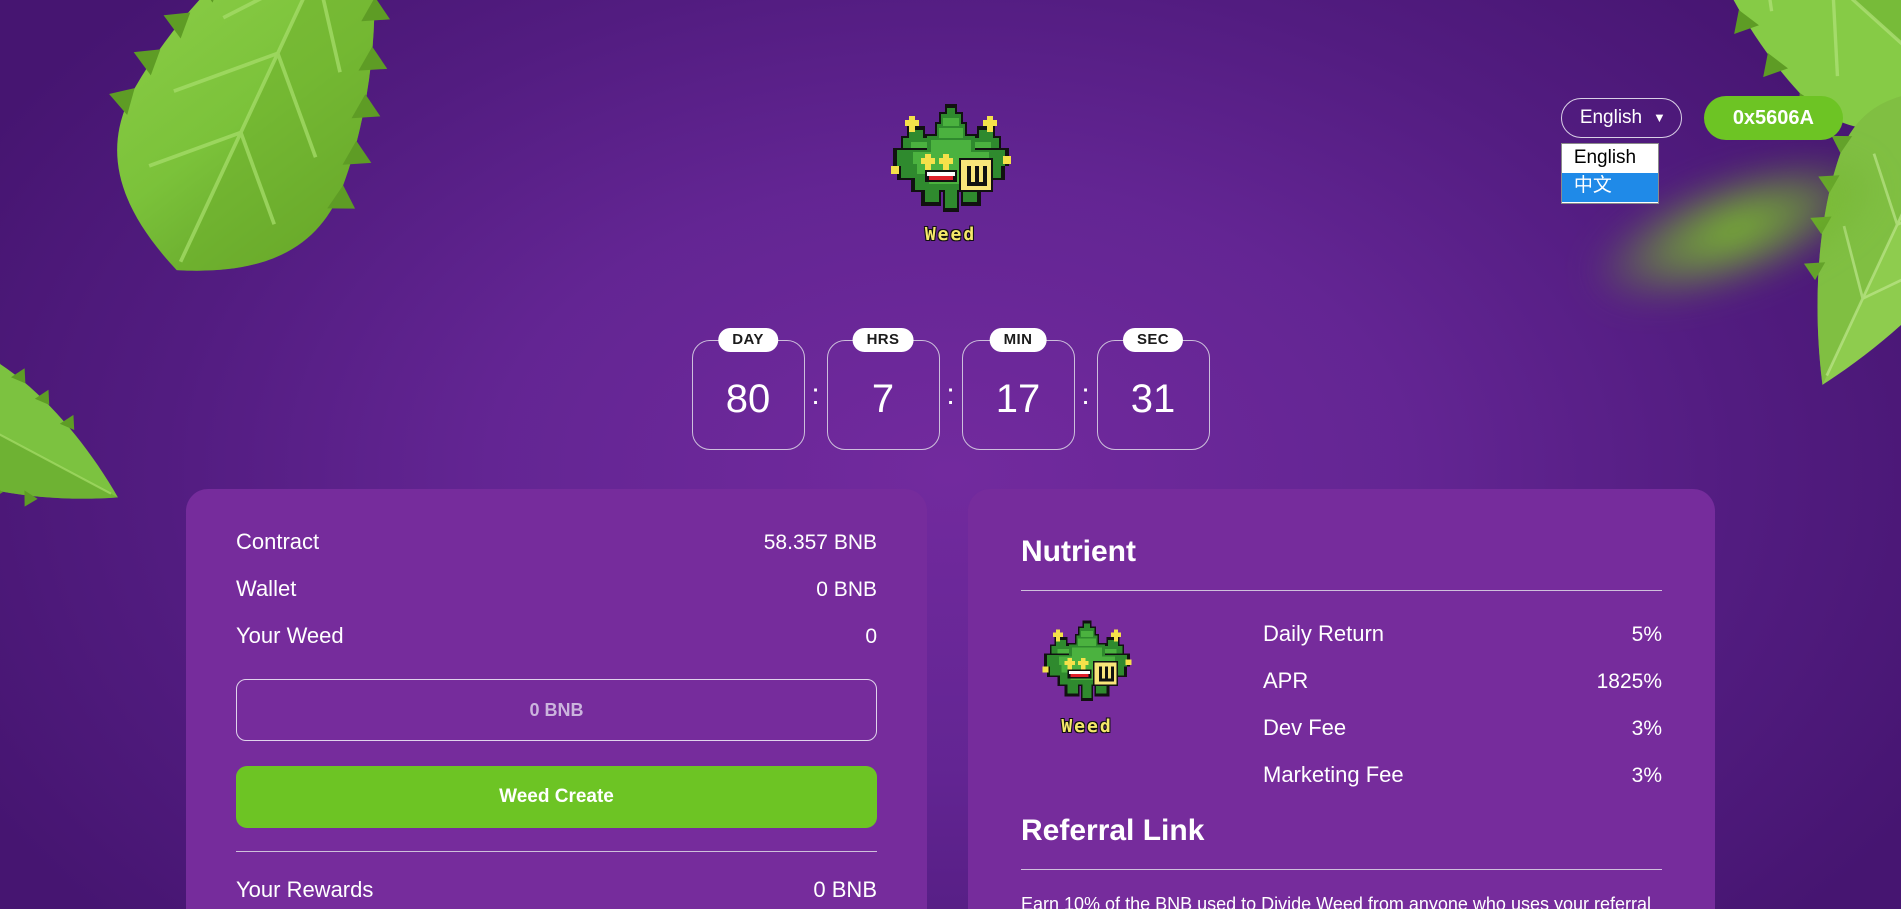 The width and height of the screenshot is (1901, 909). Describe the element at coordinates (1462, 728) in the screenshot. I see `nutrient-row-dev-fee: Dev Fee 3%` at that location.